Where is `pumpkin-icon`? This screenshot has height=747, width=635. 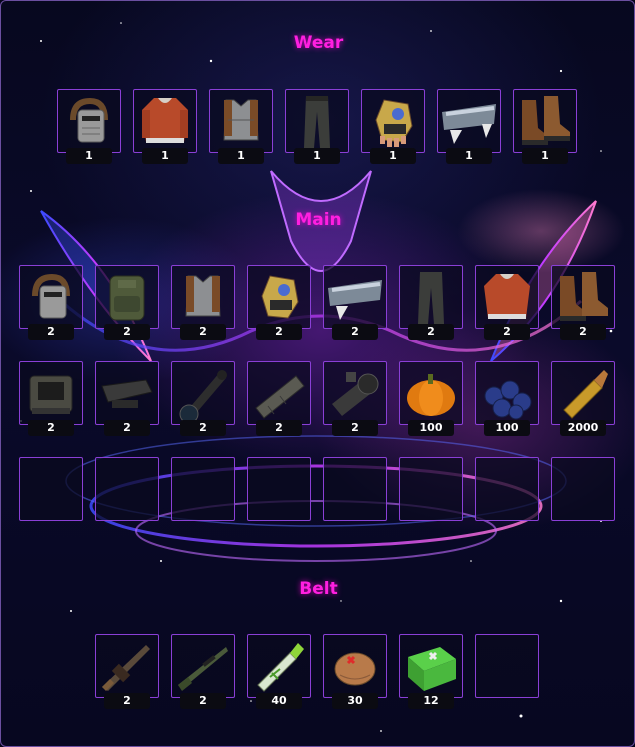 pumpkin-icon is located at coordinates (431, 395).